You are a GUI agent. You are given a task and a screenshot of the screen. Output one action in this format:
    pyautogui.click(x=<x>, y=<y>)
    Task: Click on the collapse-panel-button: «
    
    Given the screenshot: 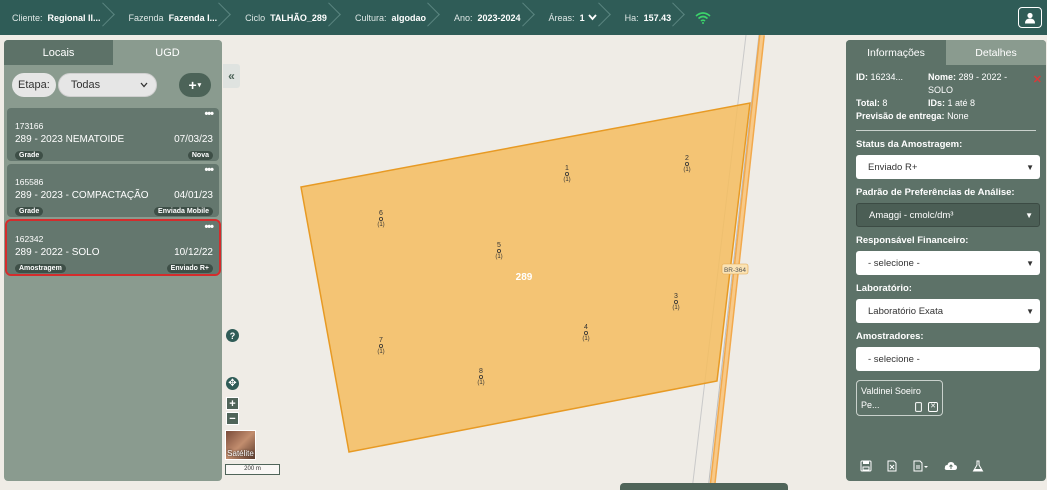 What is the action you would take?
    pyautogui.click(x=231, y=76)
    